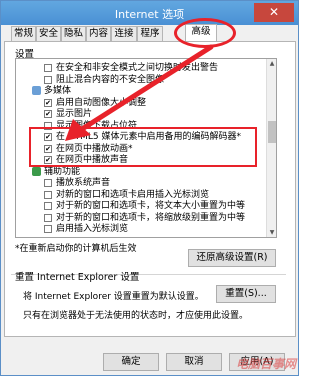 Image resolution: width=320 pixels, height=376 pixels. Describe the element at coordinates (83, 183) in the screenshot. I see `settings-option-label: 播放系统声音` at that location.